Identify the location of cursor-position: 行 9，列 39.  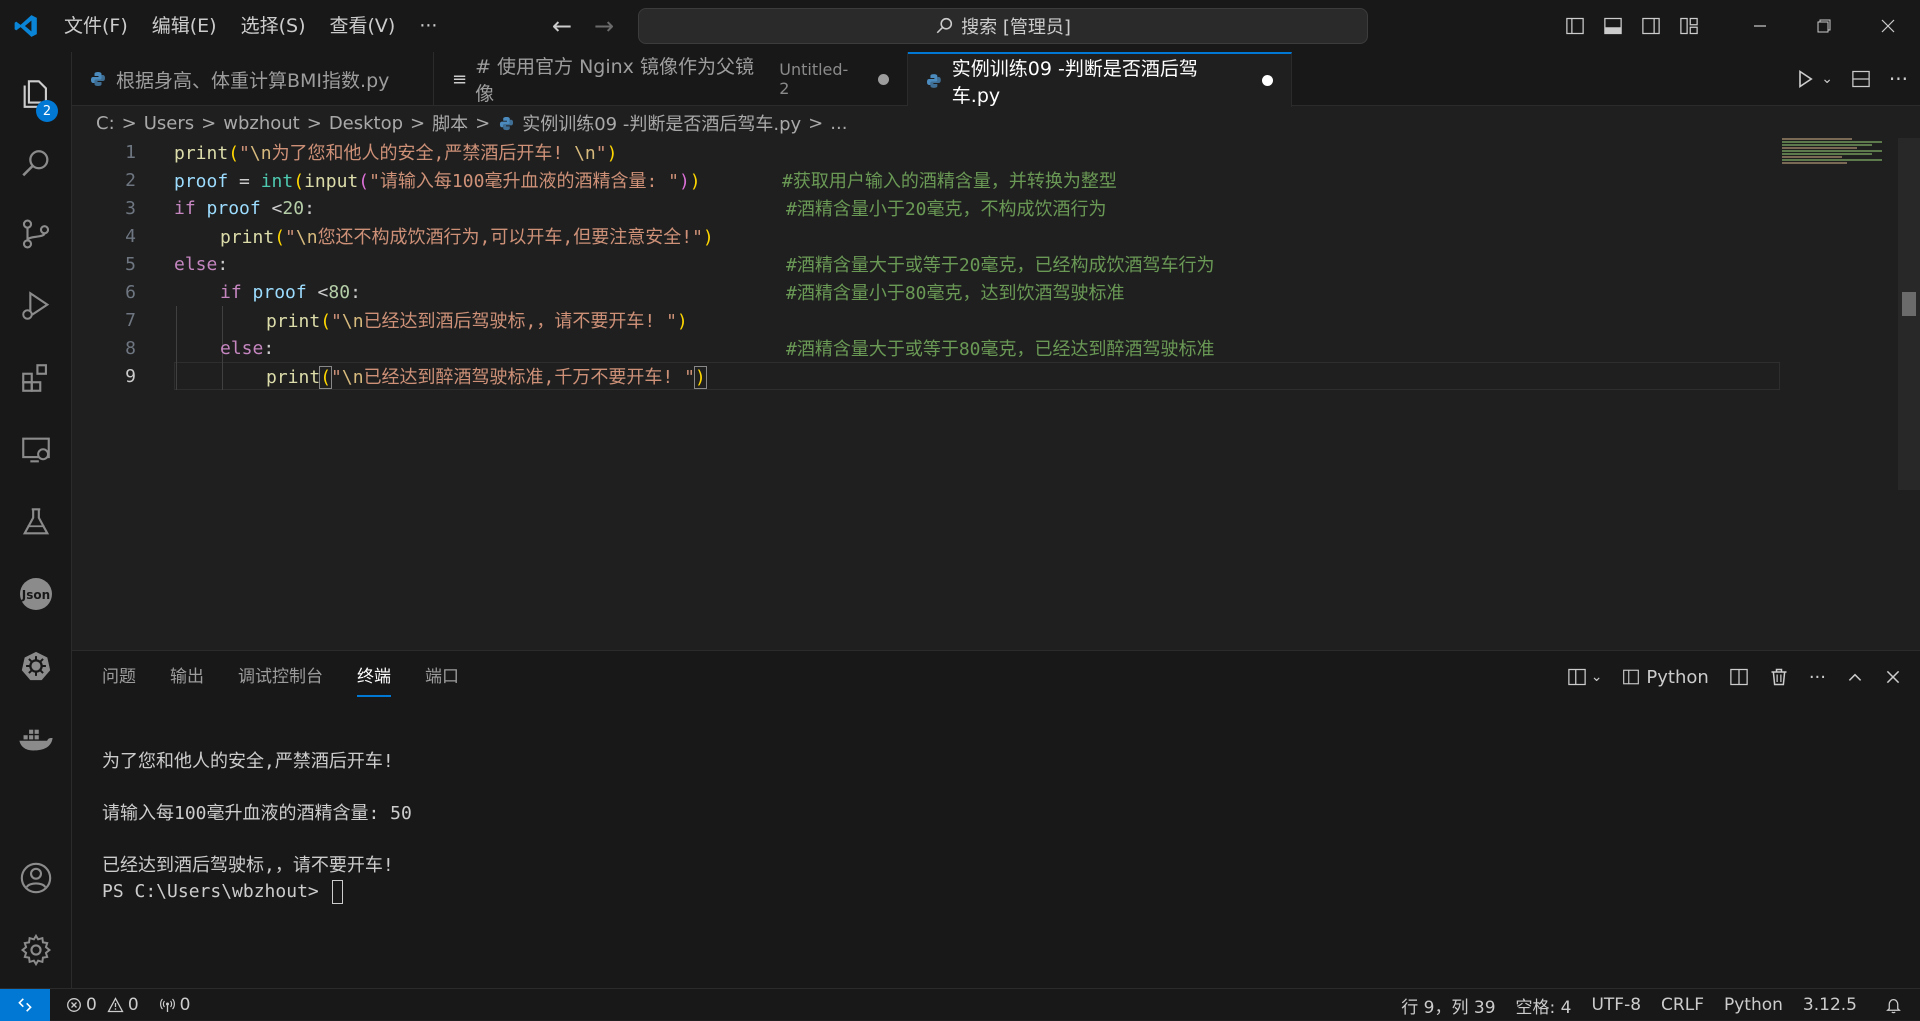
(1448, 1005).